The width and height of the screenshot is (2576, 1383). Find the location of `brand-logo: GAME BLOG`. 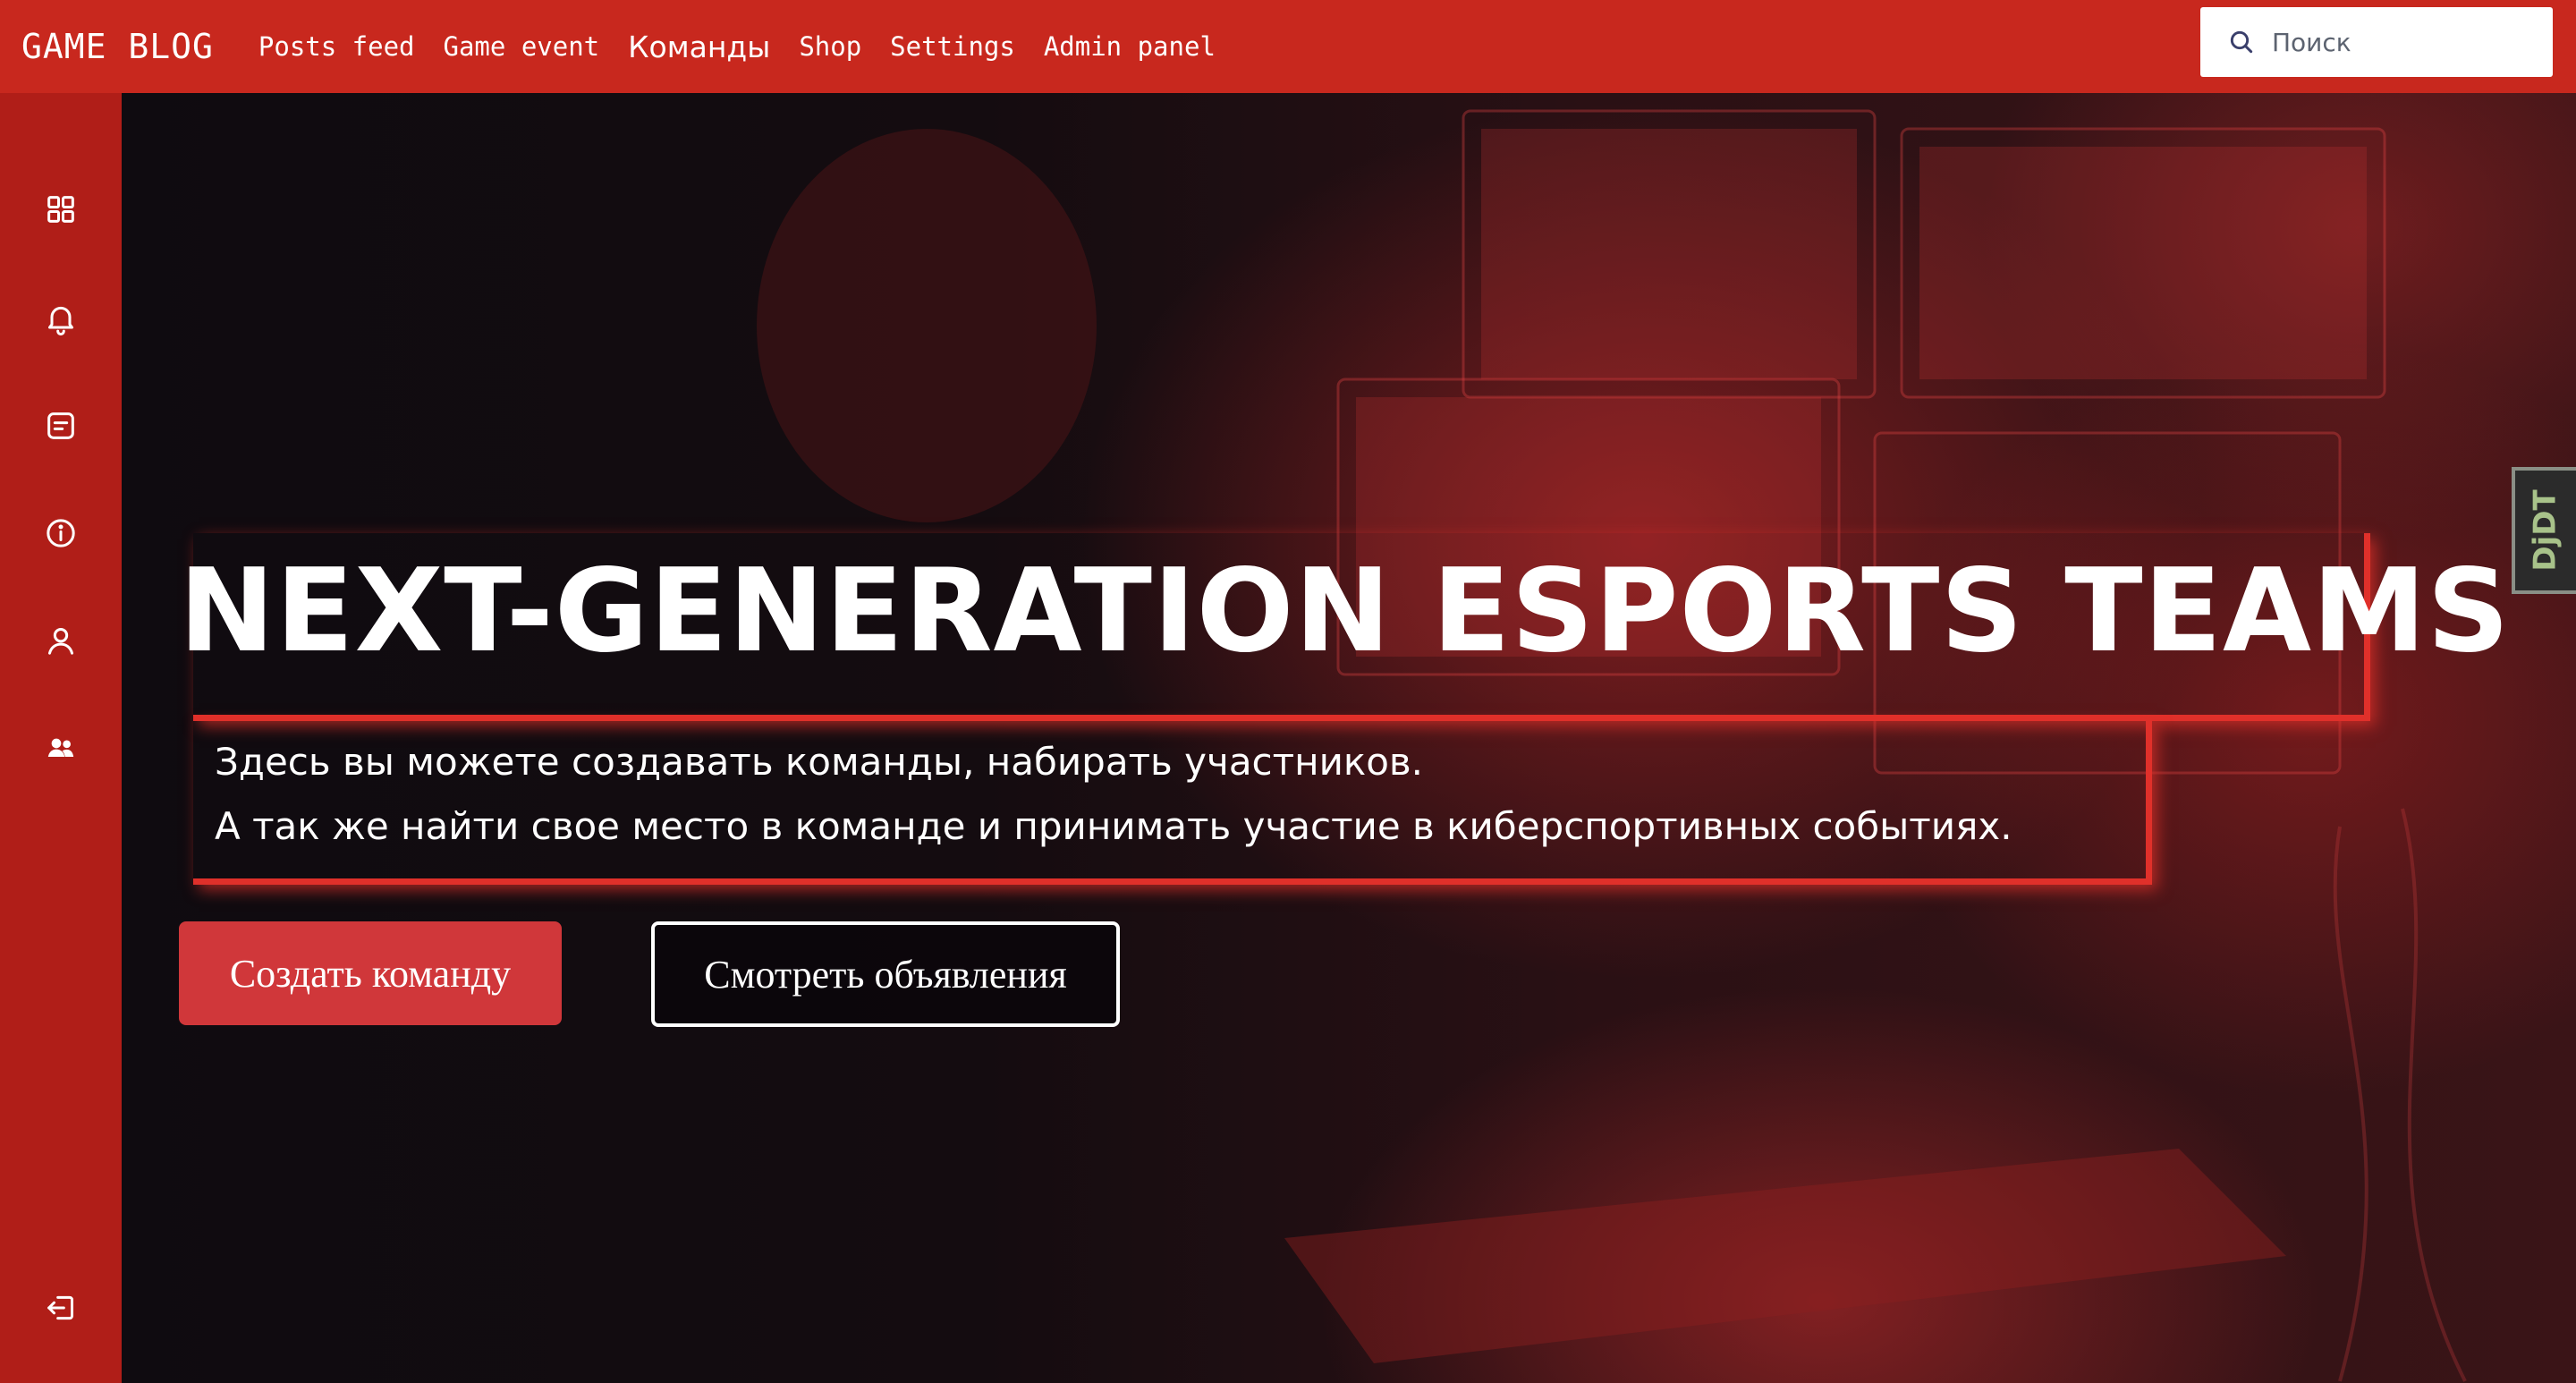

brand-logo: GAME BLOG is located at coordinates (117, 47).